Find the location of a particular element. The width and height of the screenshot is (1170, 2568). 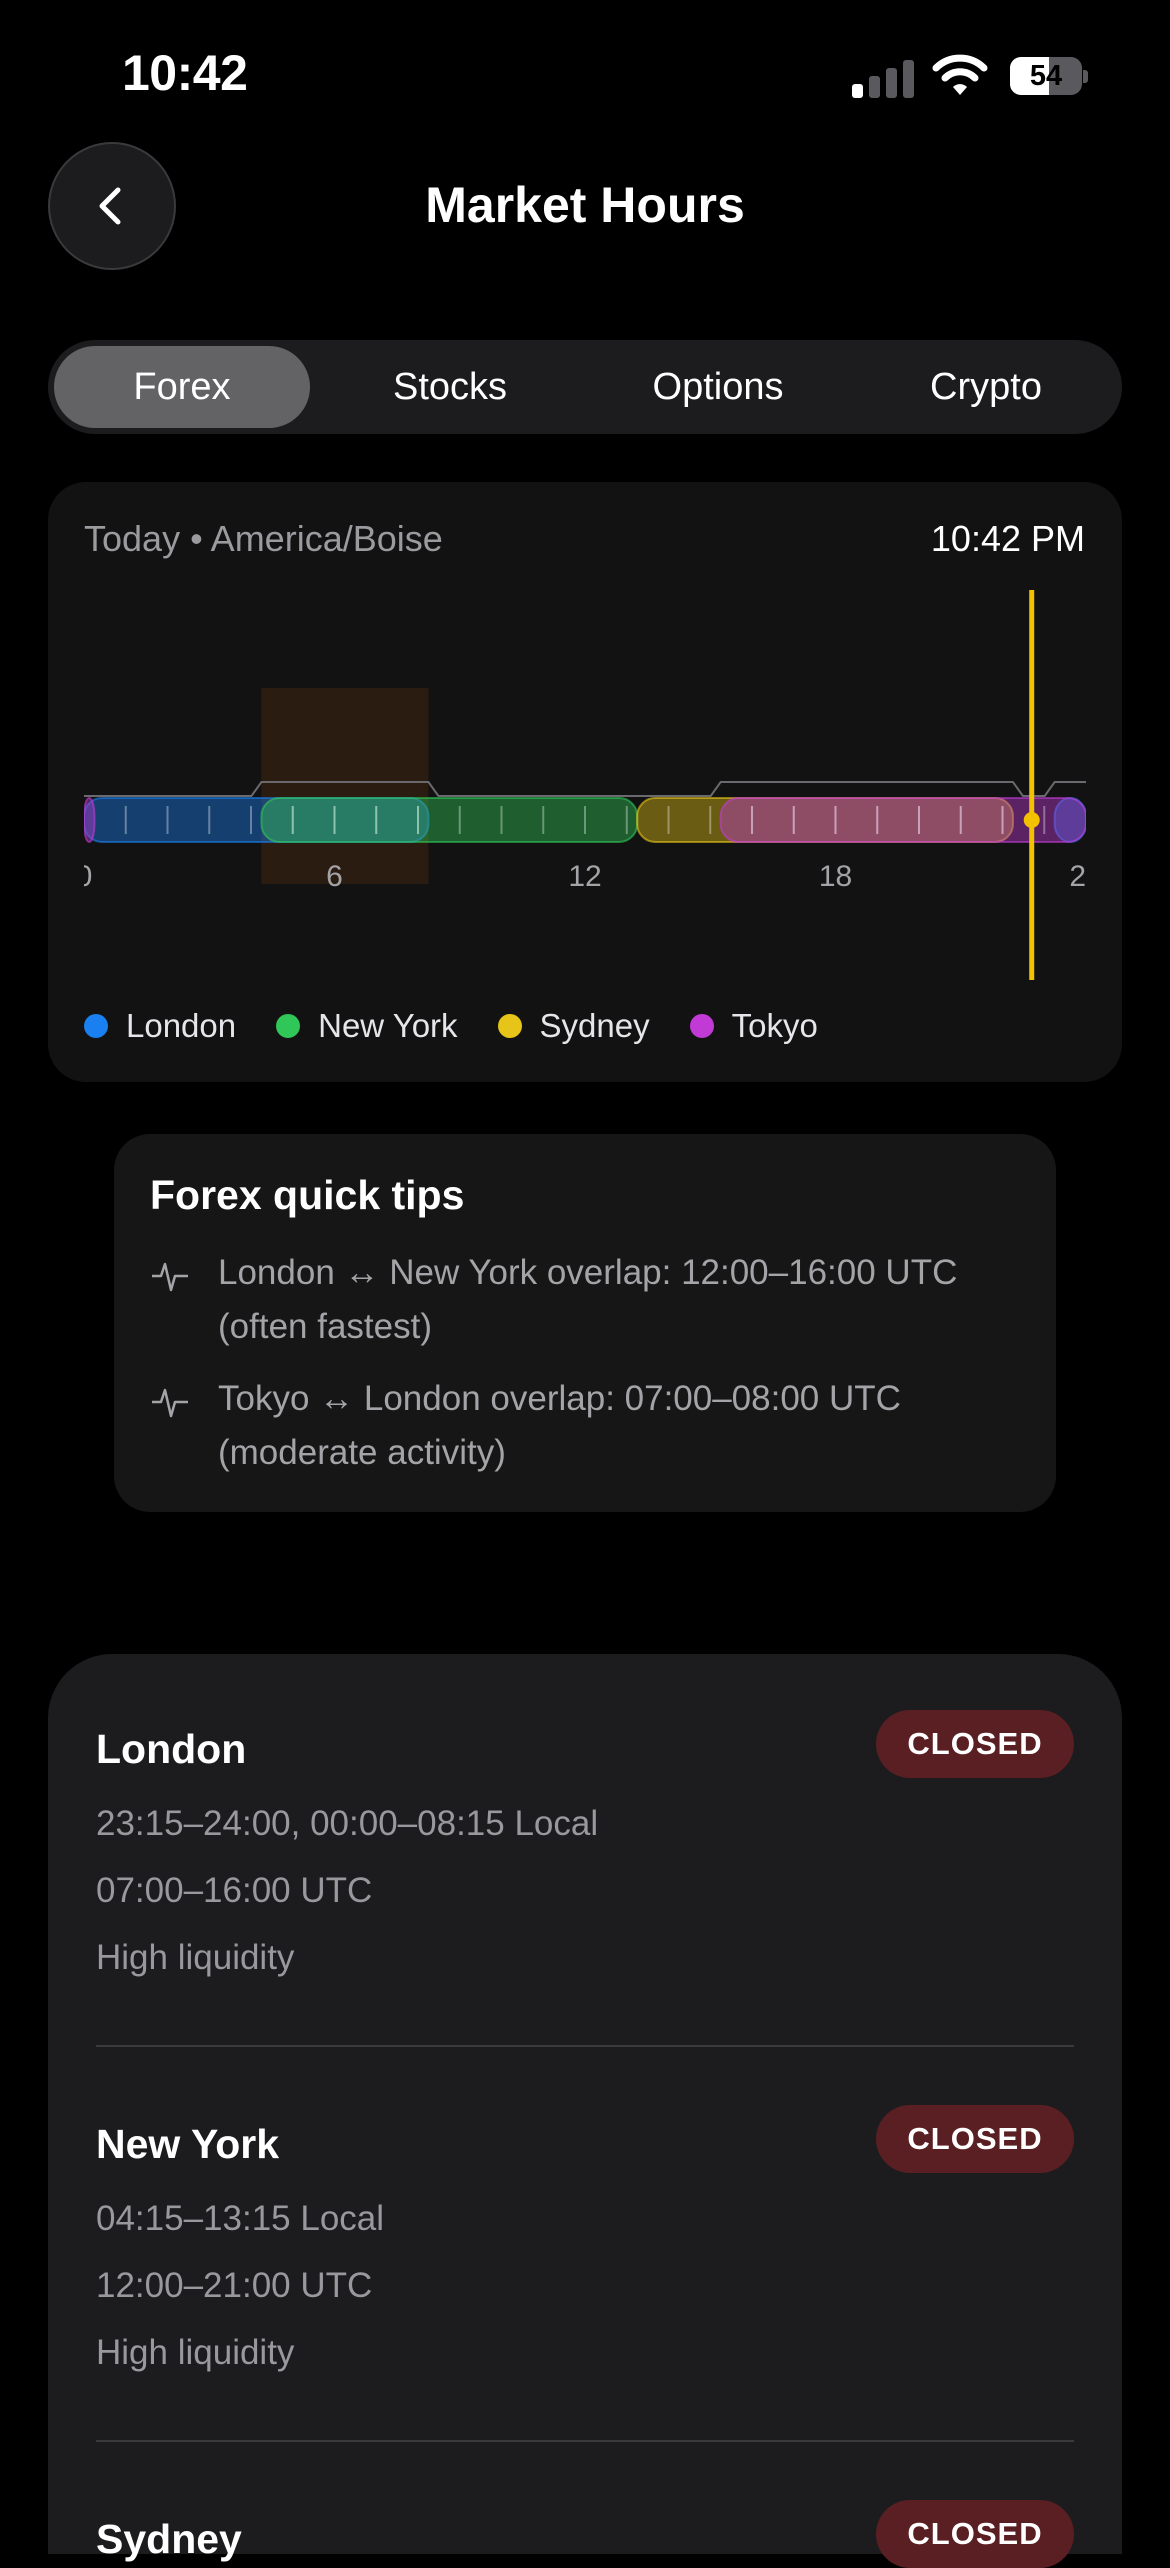

battery-icon: 54 is located at coordinates (1049, 76).